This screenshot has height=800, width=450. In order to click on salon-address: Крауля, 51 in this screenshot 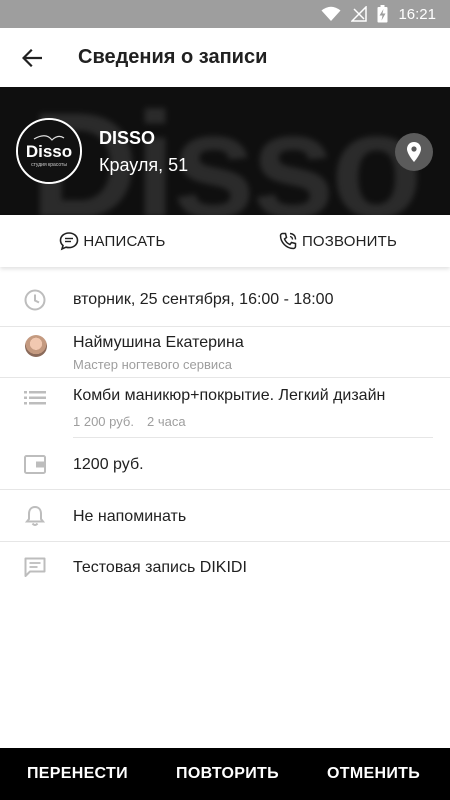, I will do `click(144, 165)`.